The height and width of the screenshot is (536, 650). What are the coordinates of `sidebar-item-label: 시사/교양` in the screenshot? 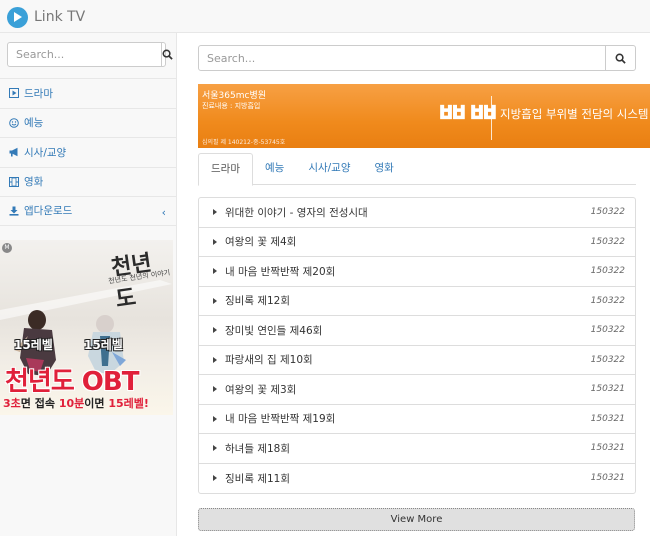 It's located at (45, 152).